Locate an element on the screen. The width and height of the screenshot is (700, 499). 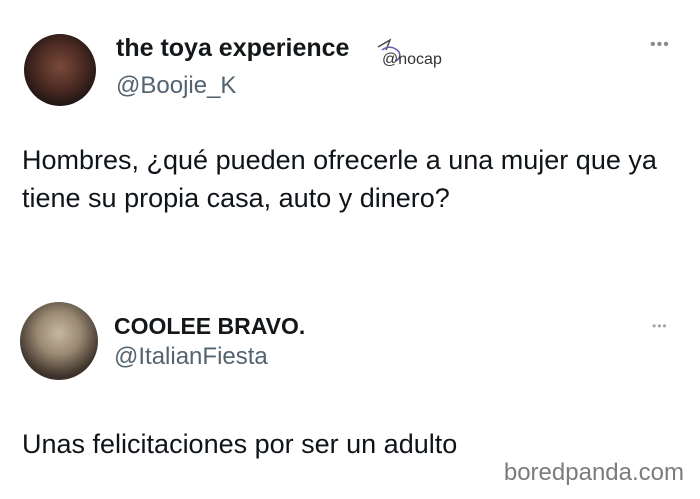
display-name: COOLEE BRAVO. is located at coordinates (209, 326).